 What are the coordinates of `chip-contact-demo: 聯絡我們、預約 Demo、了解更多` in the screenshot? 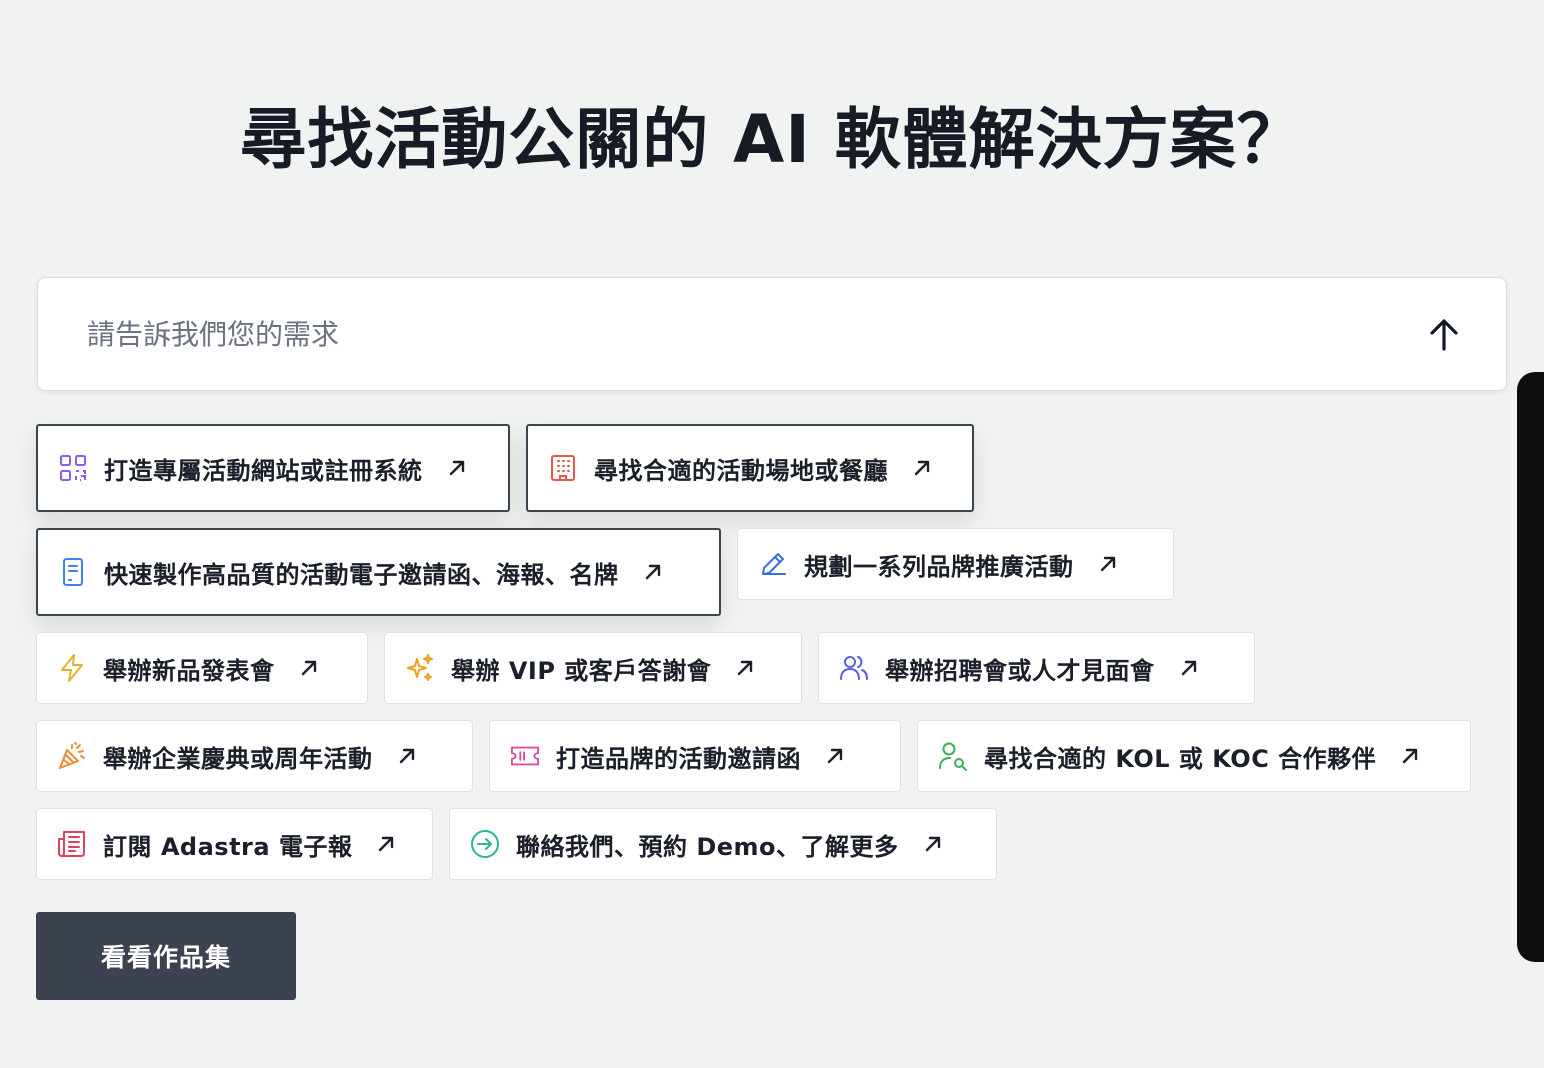 It's located at (723, 844).